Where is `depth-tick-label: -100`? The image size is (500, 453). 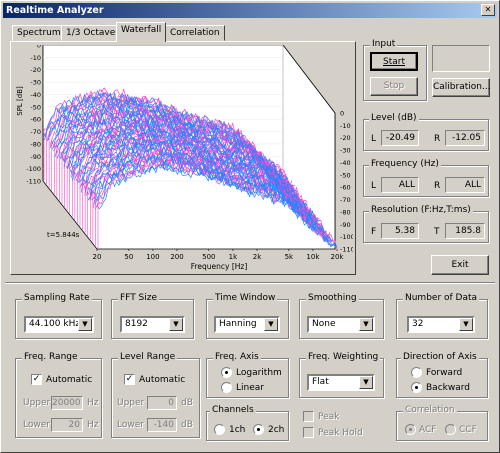
depth-tick-label: -100 is located at coordinates (346, 237).